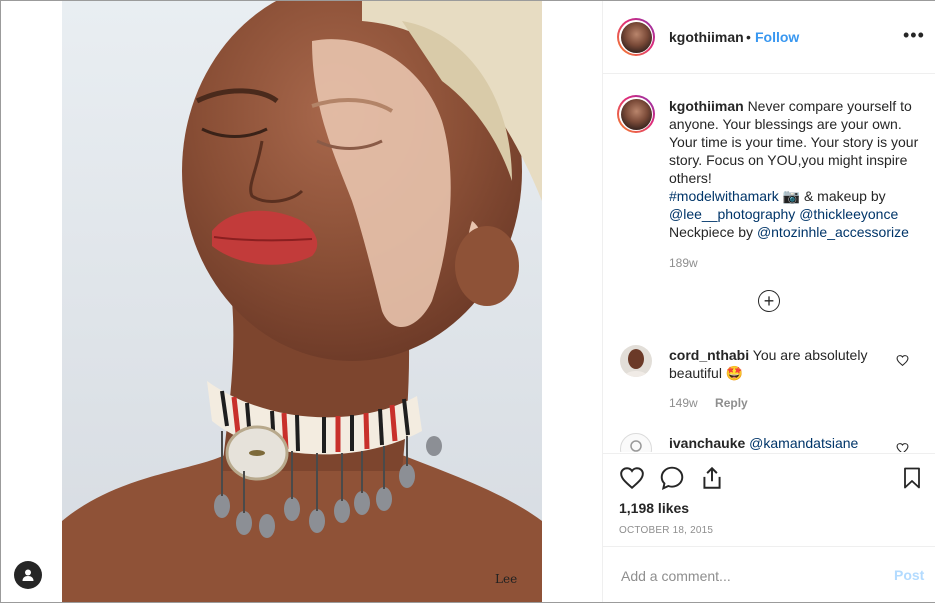 This screenshot has height=603, width=935. What do you see at coordinates (654, 508) in the screenshot?
I see `likes-count: 1,198 likes` at bounding box center [654, 508].